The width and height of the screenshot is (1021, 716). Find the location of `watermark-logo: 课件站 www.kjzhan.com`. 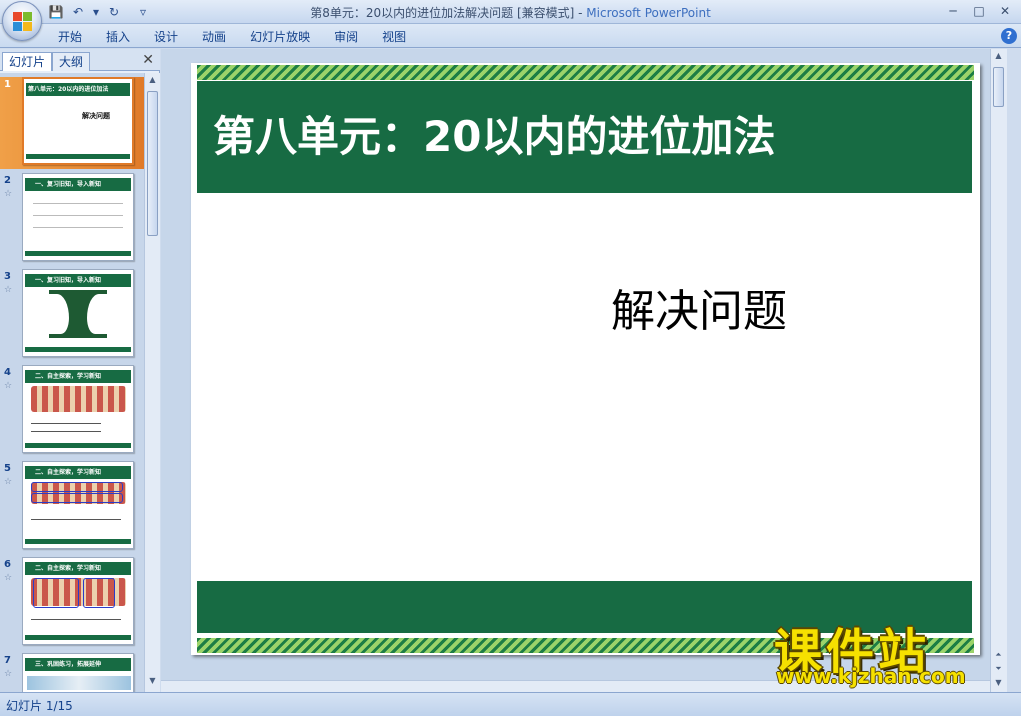

watermark-logo: 课件站 www.kjzhan.com is located at coordinates (886, 652).